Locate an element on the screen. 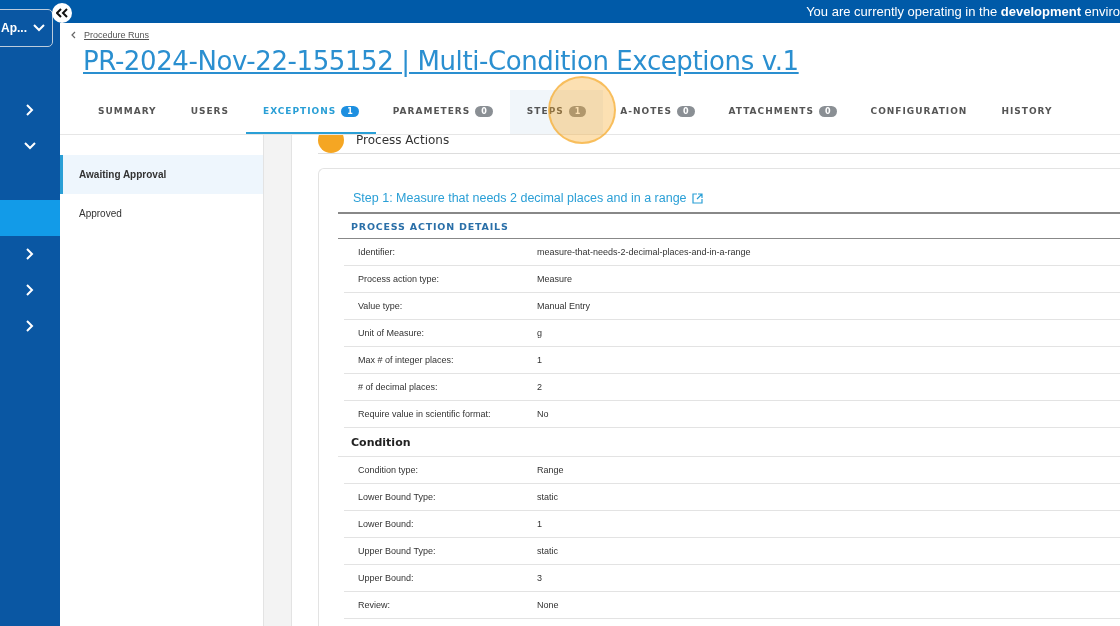 This screenshot has height=626, width=1120. field-value: 3 is located at coordinates (539, 578).